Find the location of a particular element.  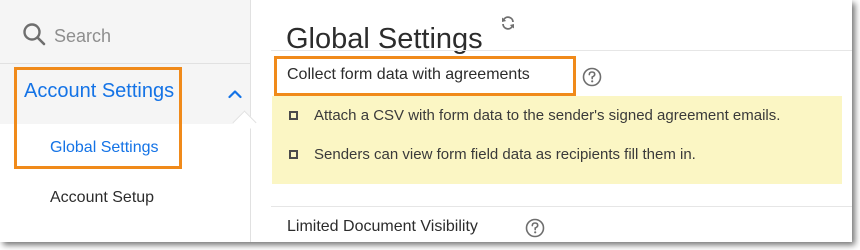

search-icon is located at coordinates (34, 36).